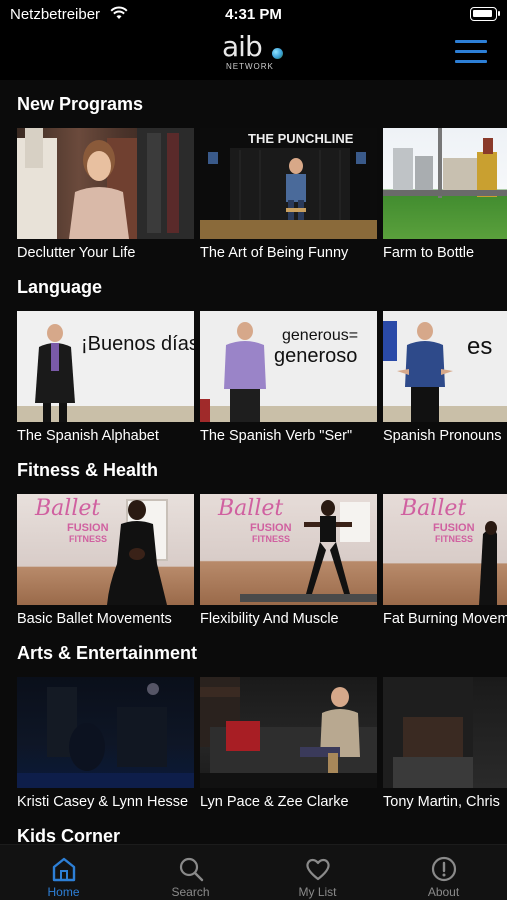 The height and width of the screenshot is (900, 507). I want to click on thumbnail-caption: THE PUNCHLINE, so click(301, 138).